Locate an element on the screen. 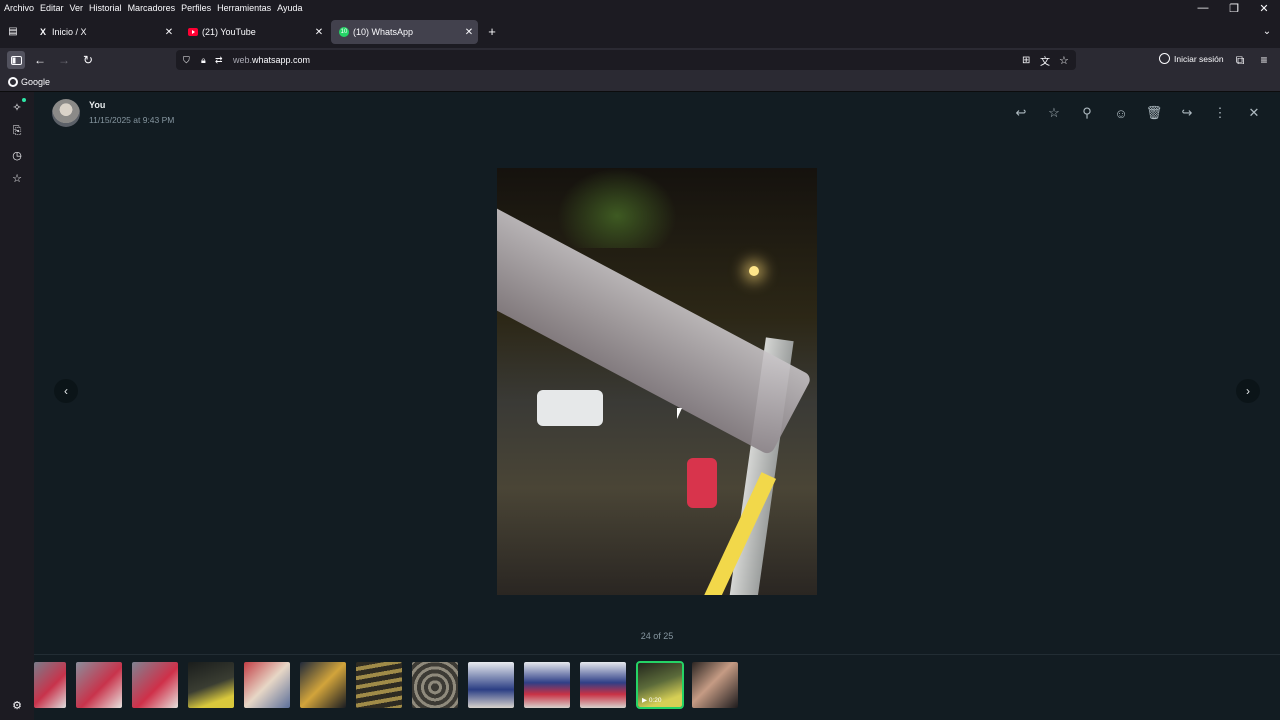  emoji-icon: ☺ is located at coordinates (1121, 113).